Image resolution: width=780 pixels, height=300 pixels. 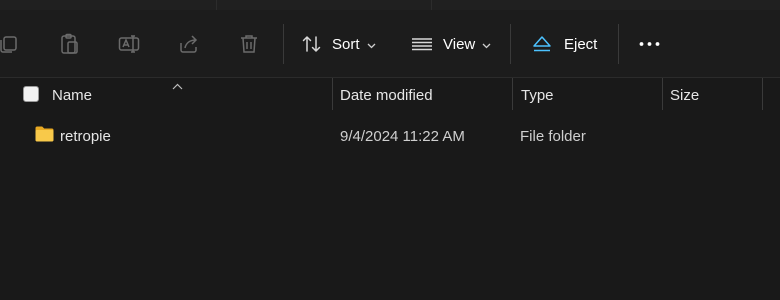 I want to click on column-header-name: Name, so click(x=72, y=95).